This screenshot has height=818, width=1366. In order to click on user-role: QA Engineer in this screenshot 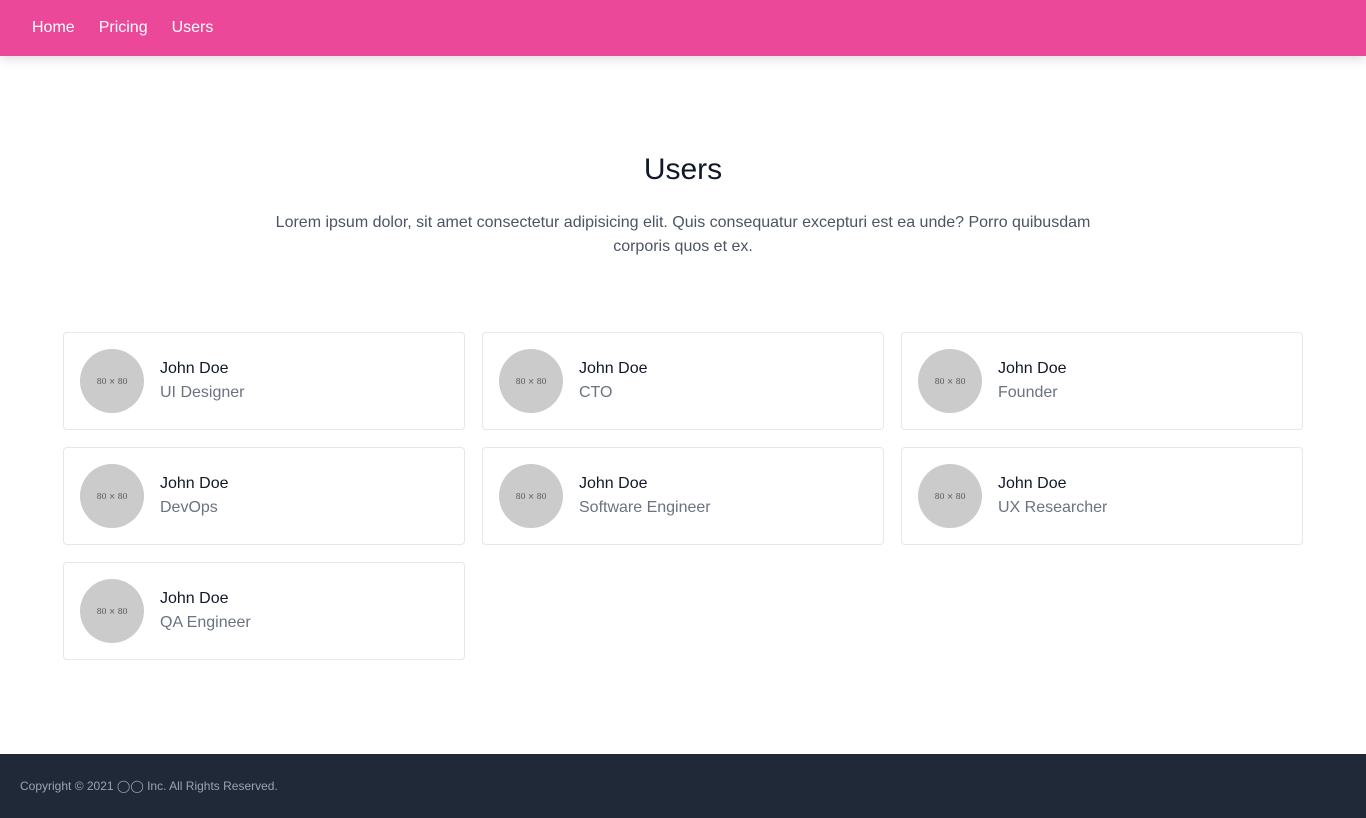, I will do `click(205, 622)`.